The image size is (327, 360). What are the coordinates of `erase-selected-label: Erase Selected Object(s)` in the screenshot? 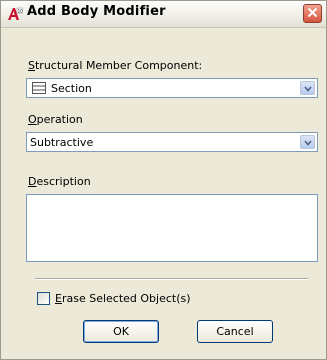 It's located at (123, 298).